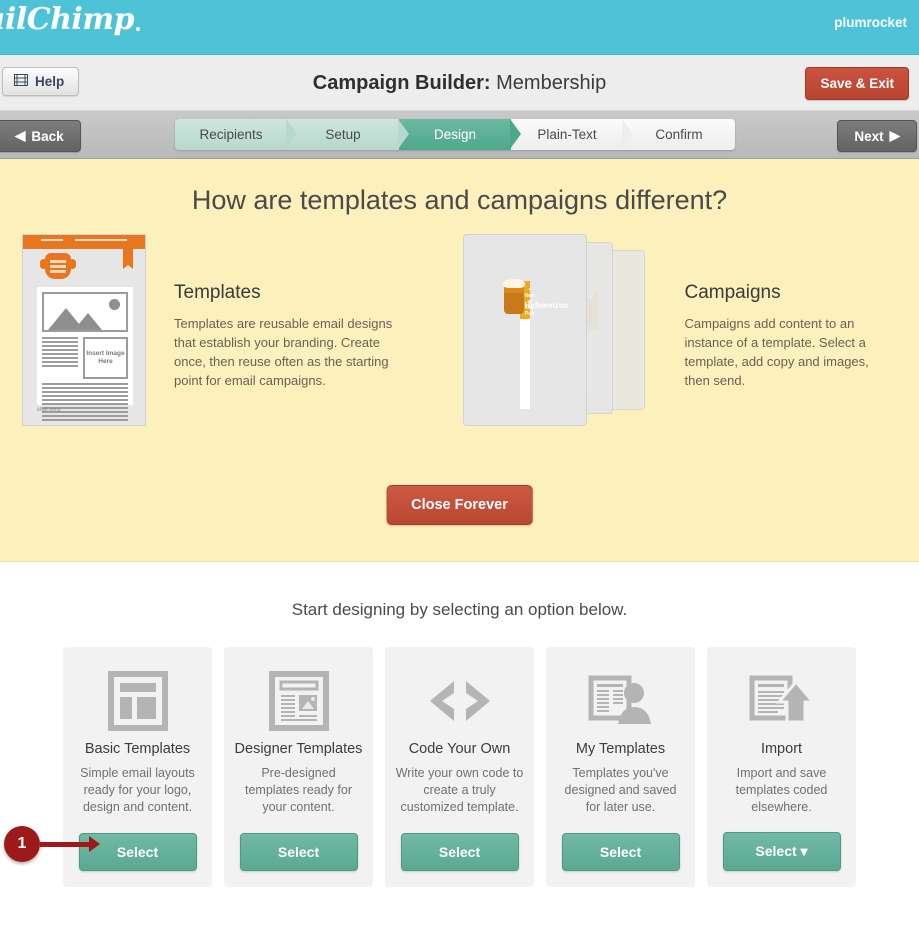 The height and width of the screenshot is (932, 919). I want to click on thumbnail-hero-image-placeholder, so click(85, 312).